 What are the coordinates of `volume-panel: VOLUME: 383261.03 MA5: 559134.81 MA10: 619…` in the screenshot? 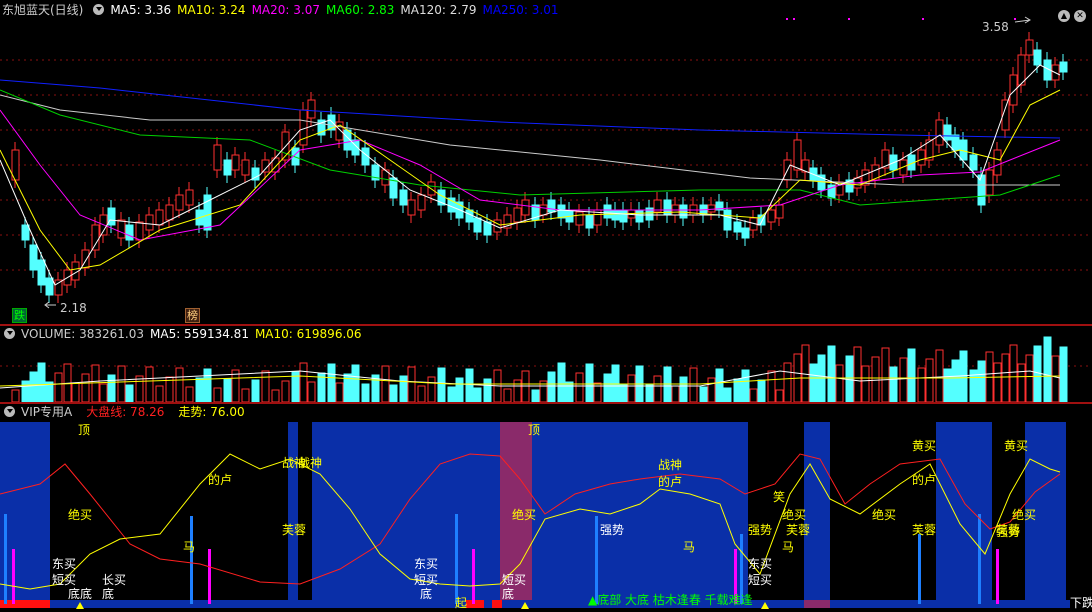 It's located at (546, 364).